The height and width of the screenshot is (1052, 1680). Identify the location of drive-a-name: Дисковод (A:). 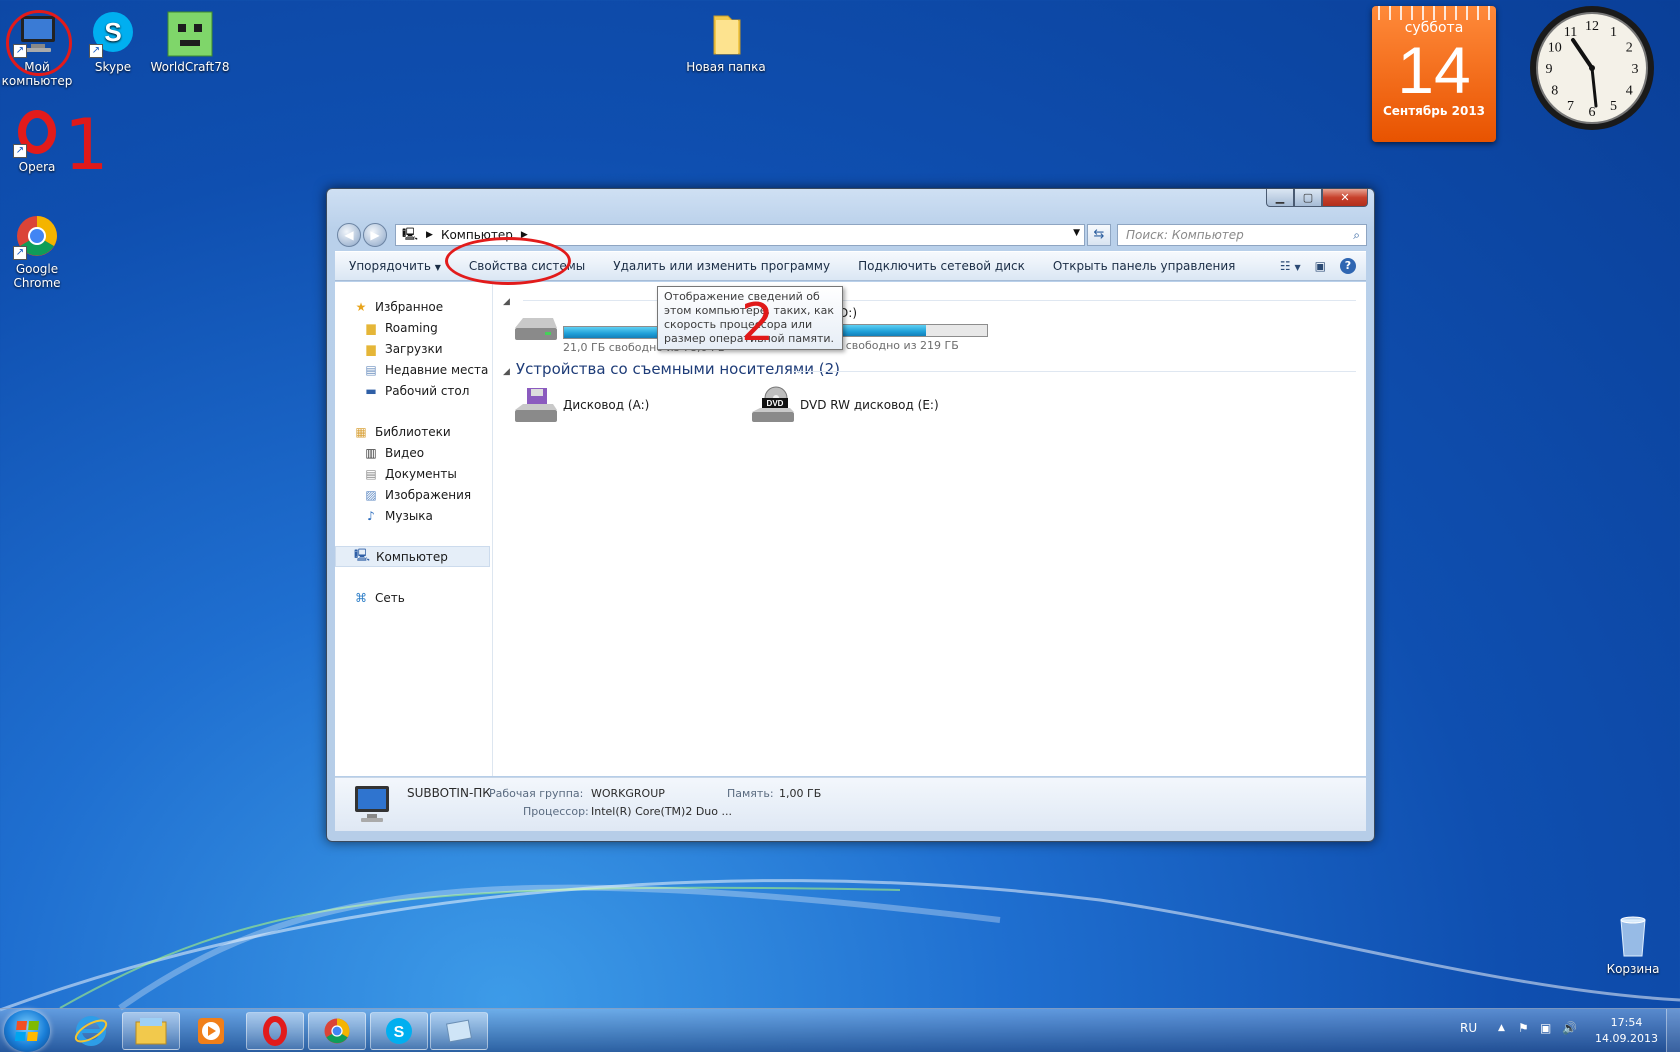
(606, 405).